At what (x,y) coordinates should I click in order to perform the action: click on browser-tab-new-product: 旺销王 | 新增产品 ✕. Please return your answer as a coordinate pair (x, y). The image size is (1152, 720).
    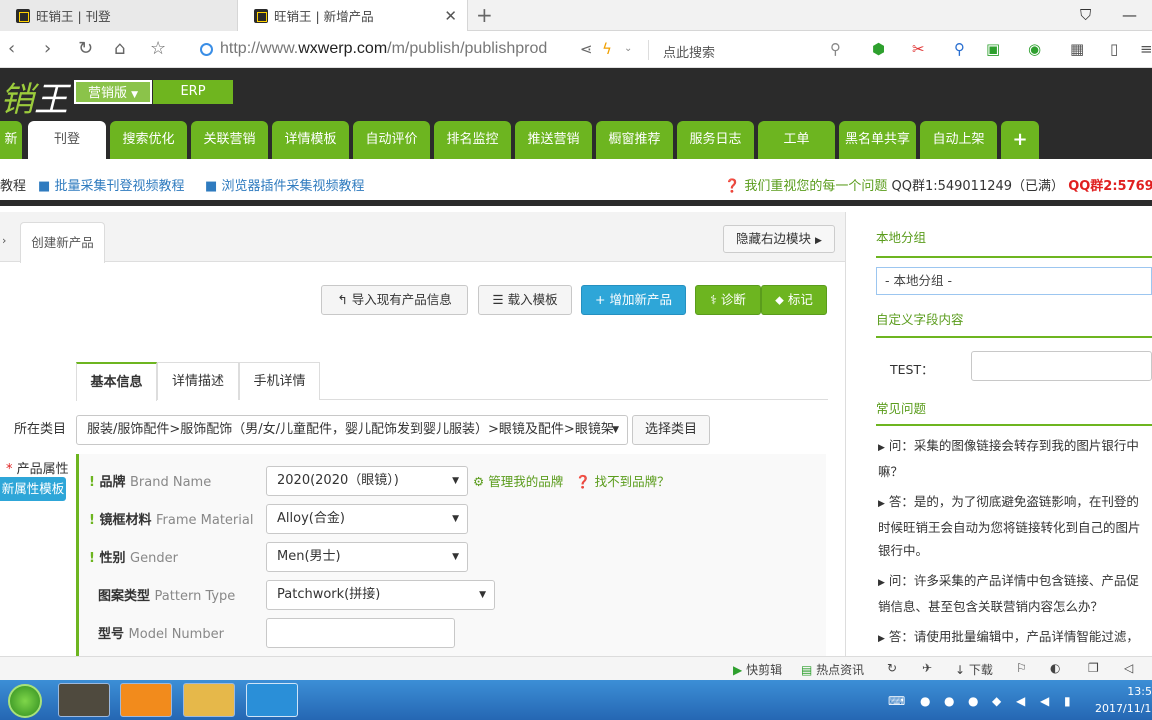
    Looking at the image, I should click on (353, 15).